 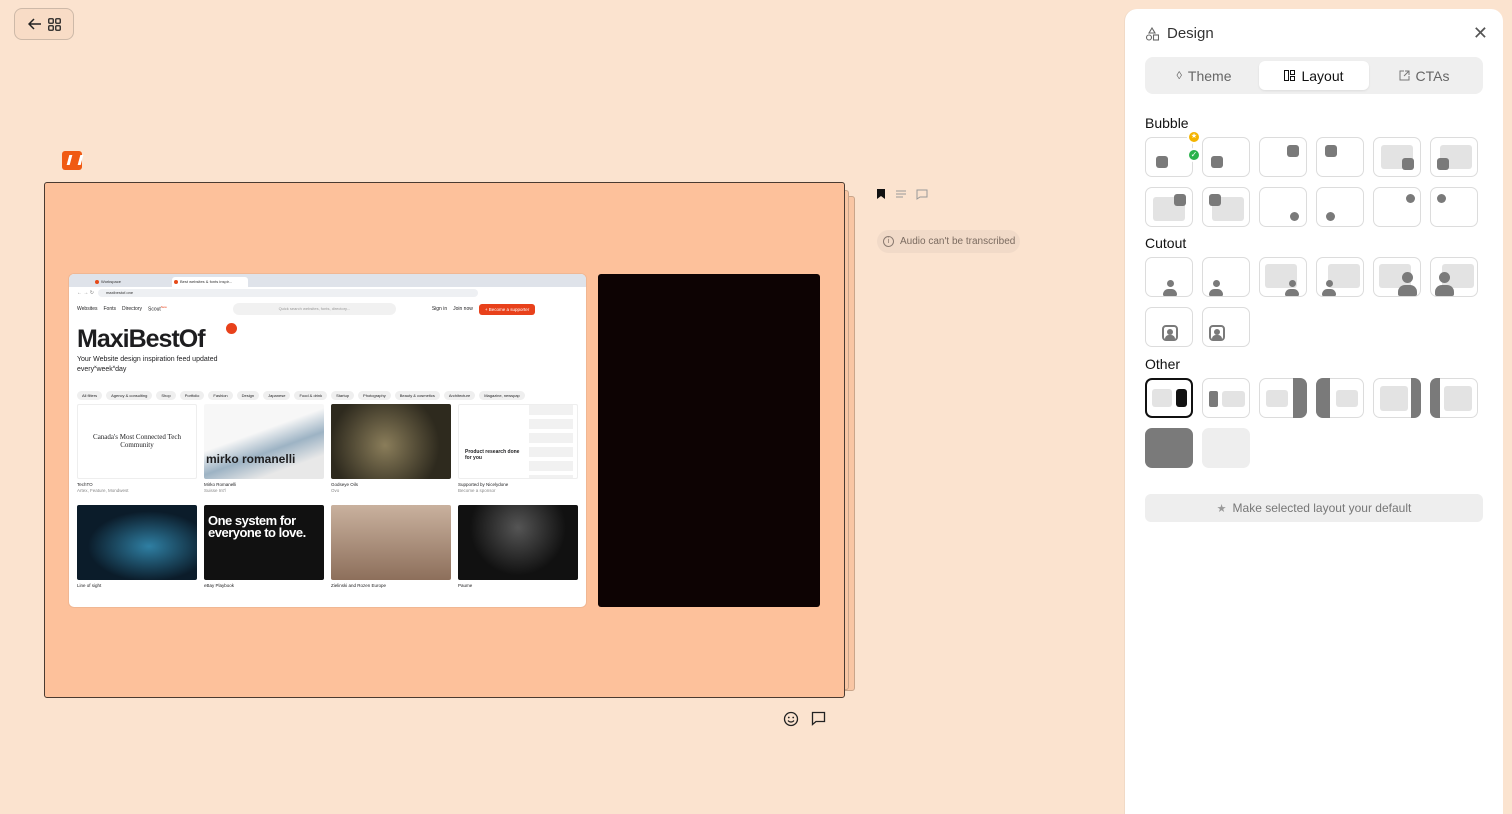 What do you see at coordinates (465, 585) in the screenshot?
I see `card-title: Paume` at bounding box center [465, 585].